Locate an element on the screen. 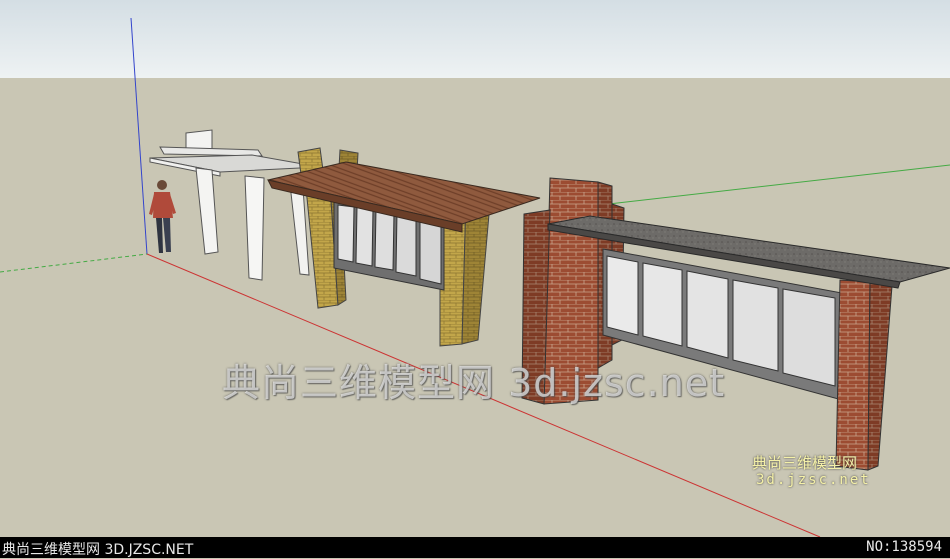  watermark-small-url: 3d.jzsc.net is located at coordinates (813, 480).